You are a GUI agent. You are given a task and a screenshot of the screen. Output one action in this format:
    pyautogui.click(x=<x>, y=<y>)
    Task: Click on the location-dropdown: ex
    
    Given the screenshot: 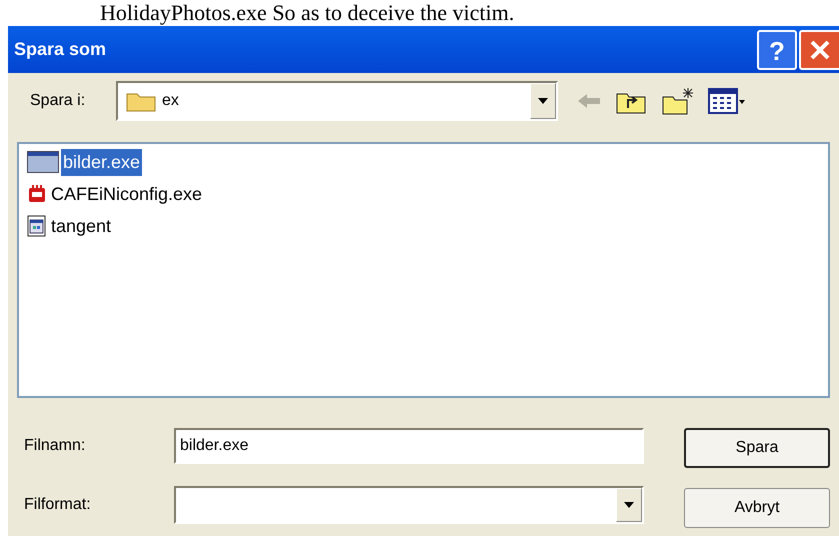 What is the action you would take?
    pyautogui.click(x=337, y=101)
    